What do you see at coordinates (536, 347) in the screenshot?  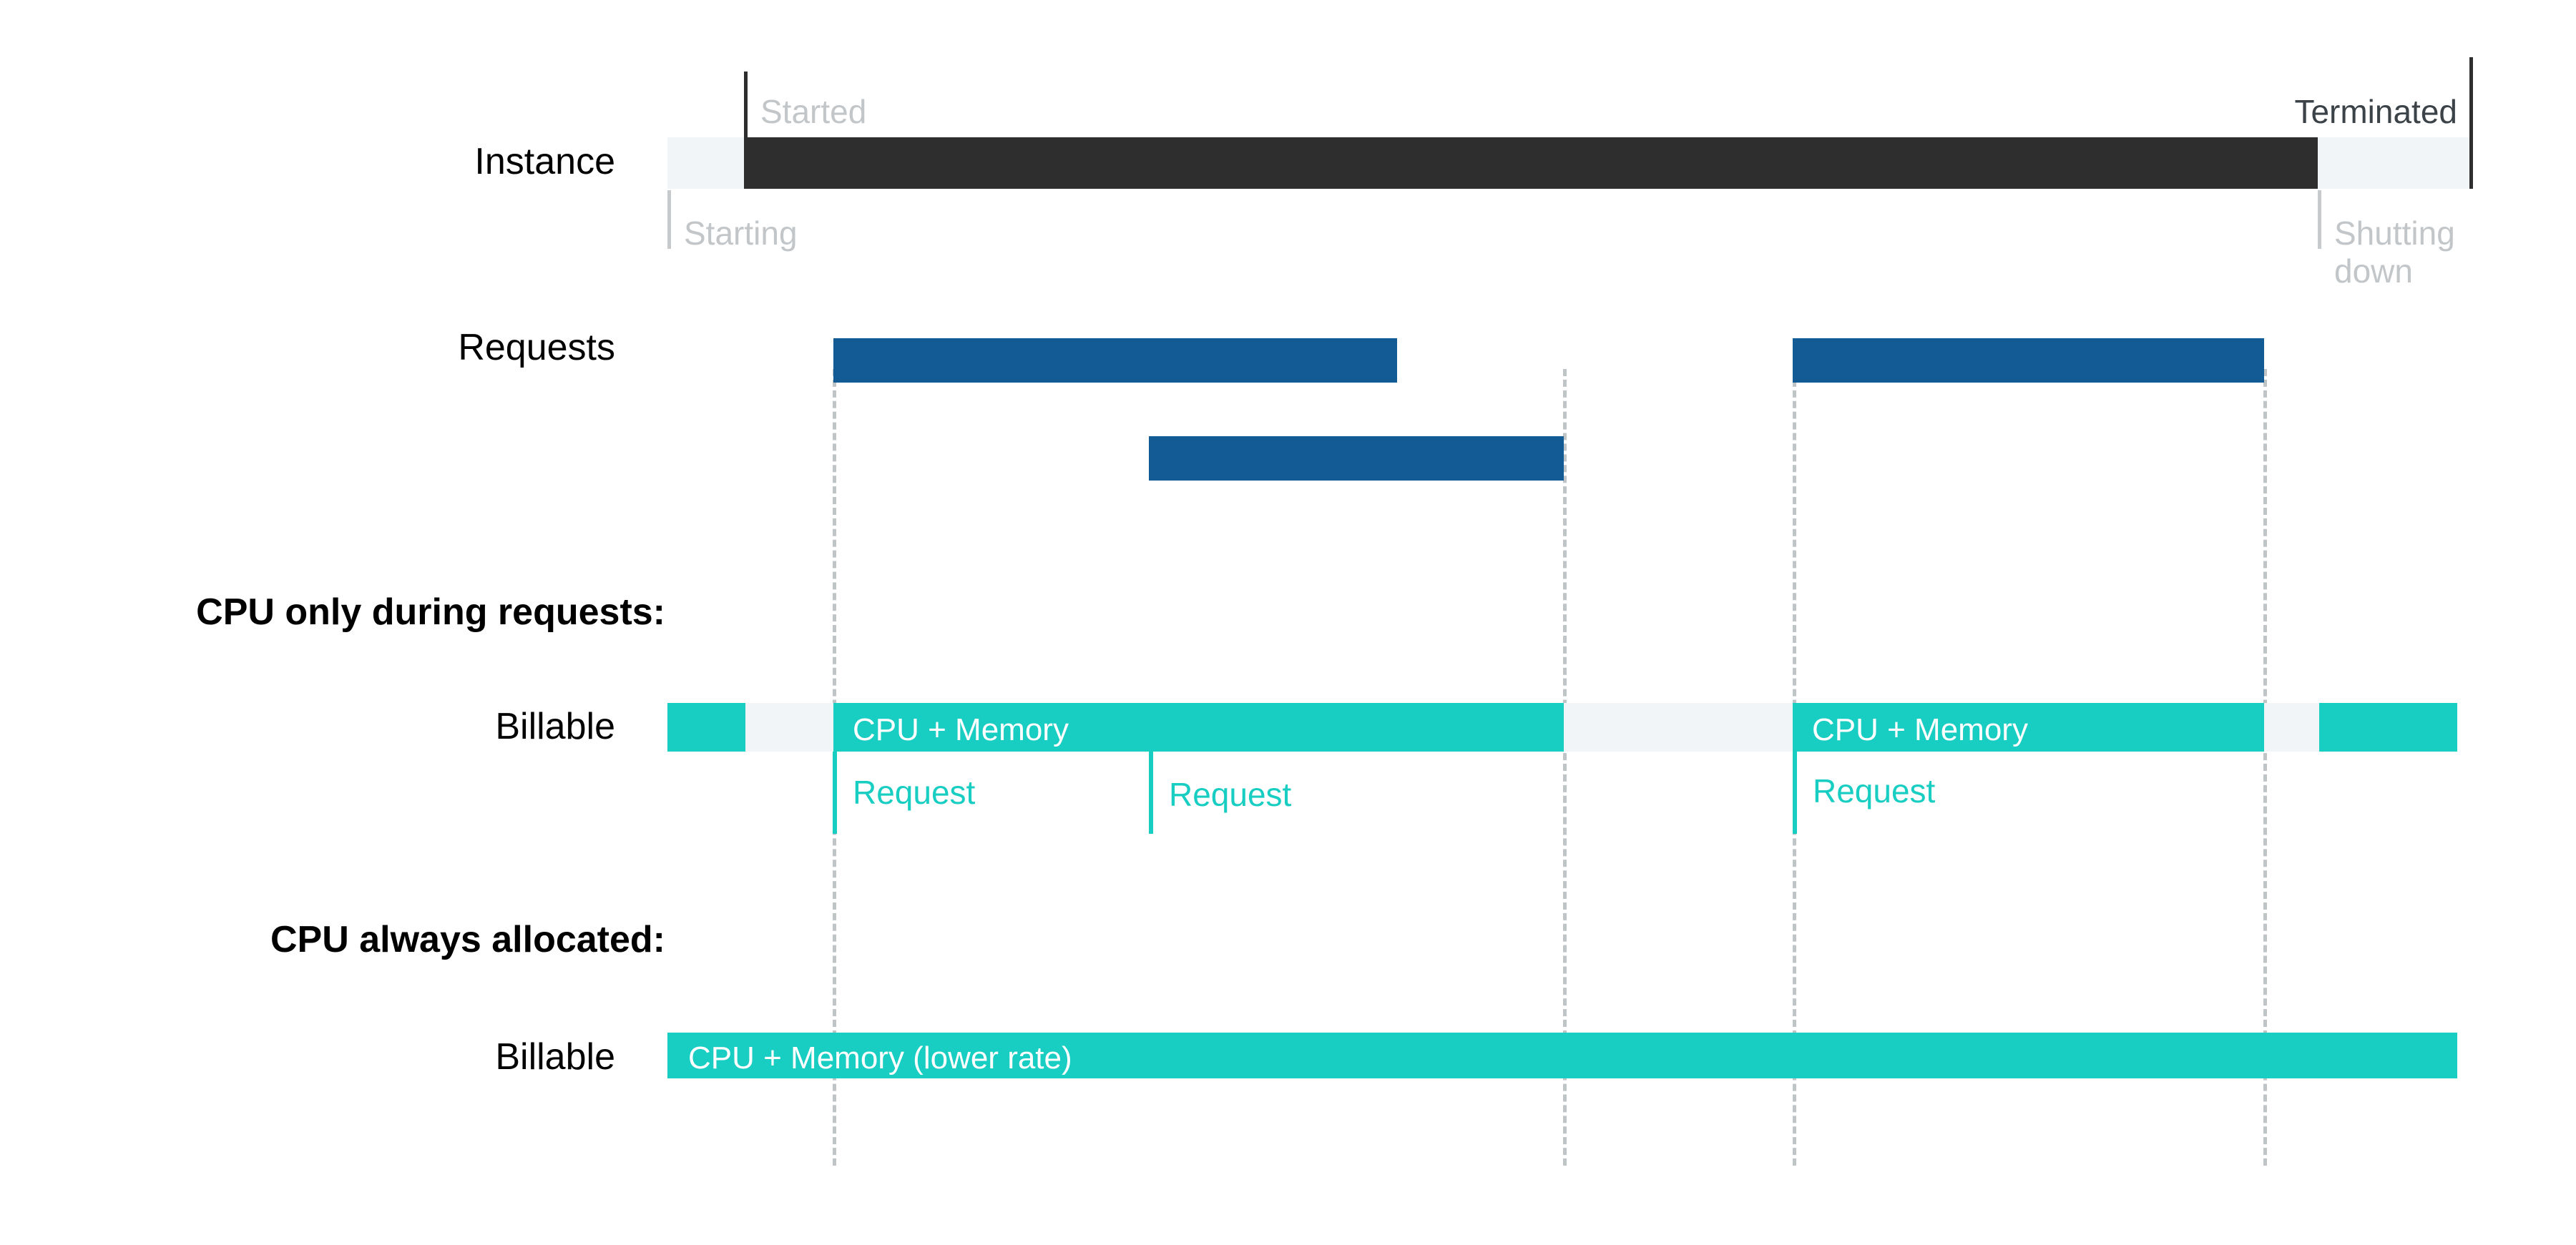 I see `row-label-requests: Requests` at bounding box center [536, 347].